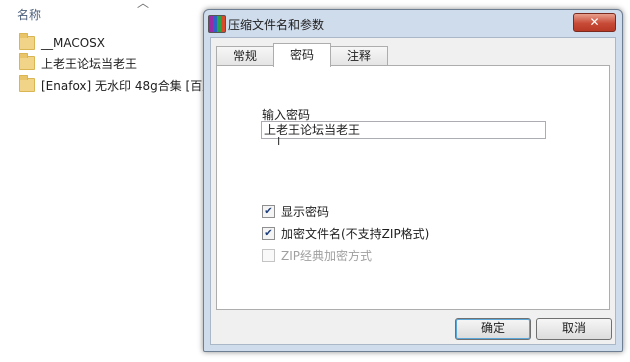 This screenshot has width=630, height=362. What do you see at coordinates (276, 25) in the screenshot?
I see `dialog-title: 压缩文件名和参数` at bounding box center [276, 25].